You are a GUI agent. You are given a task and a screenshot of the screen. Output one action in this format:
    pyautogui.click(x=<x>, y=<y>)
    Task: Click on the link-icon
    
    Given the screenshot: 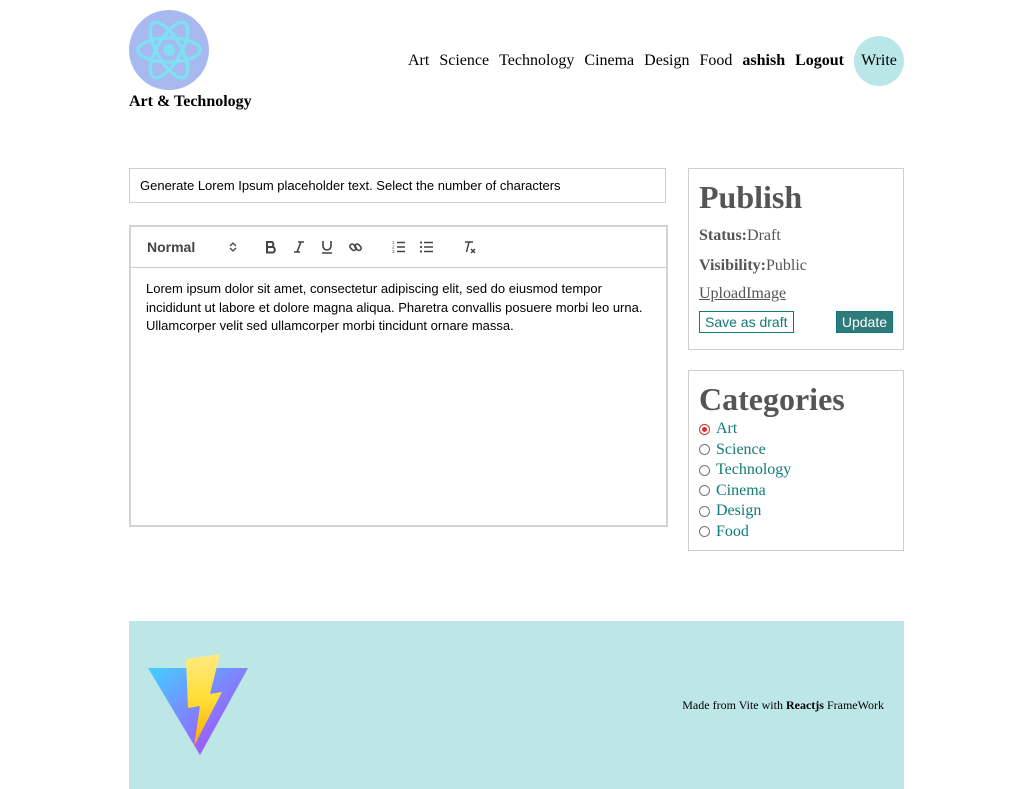 What is the action you would take?
    pyautogui.click(x=355, y=246)
    